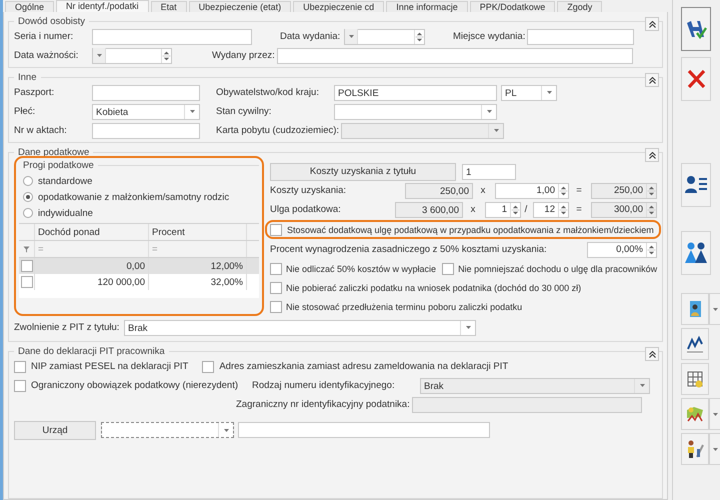 The height and width of the screenshot is (500, 720). Describe the element at coordinates (439, 190) in the screenshot. I see `input-field: 250,00` at that location.